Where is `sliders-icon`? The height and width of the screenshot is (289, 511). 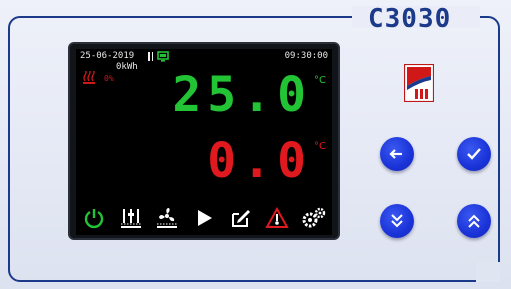
sliders-icon is located at coordinates (131, 218).